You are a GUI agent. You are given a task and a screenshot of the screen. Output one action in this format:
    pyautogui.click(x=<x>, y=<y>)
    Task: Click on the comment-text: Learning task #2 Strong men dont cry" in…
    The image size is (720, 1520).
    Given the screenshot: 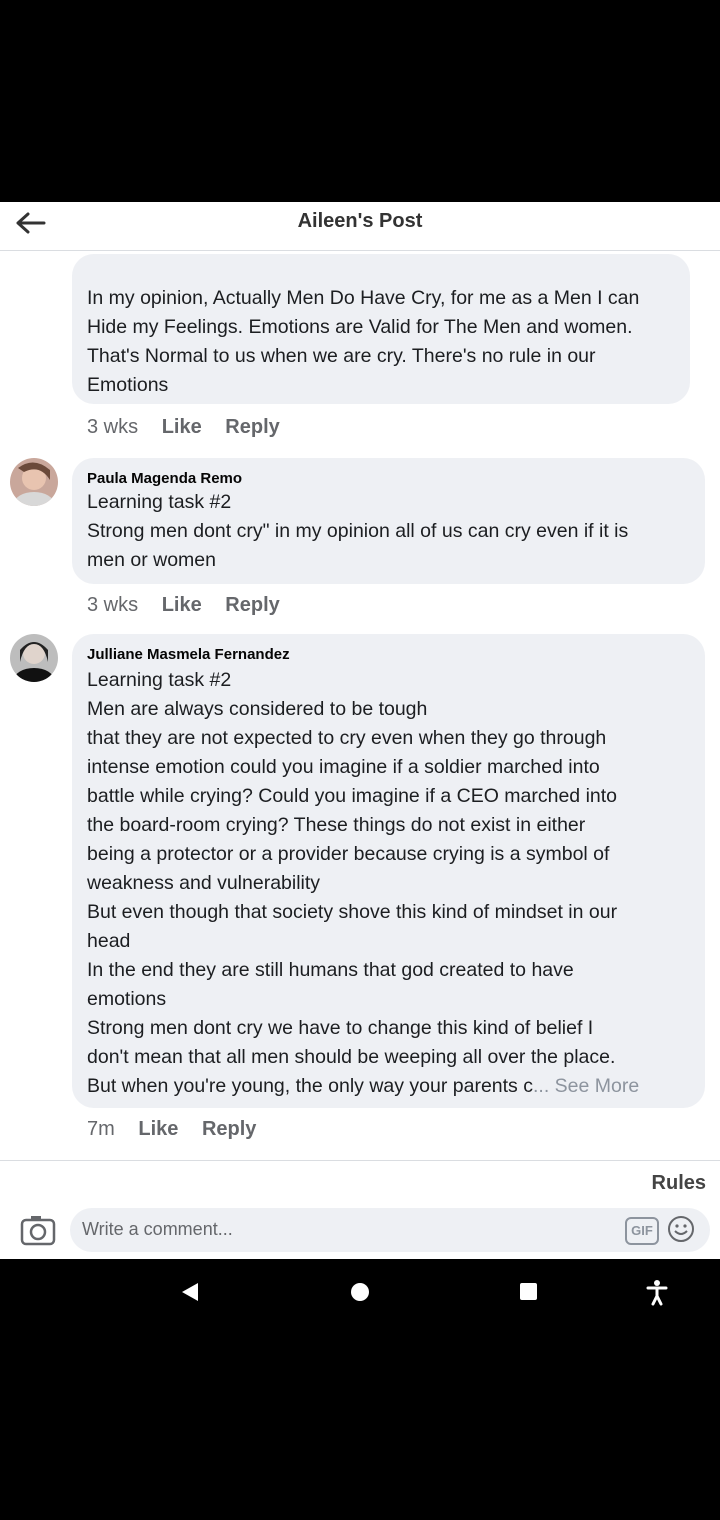 What is the action you would take?
    pyautogui.click(x=358, y=531)
    